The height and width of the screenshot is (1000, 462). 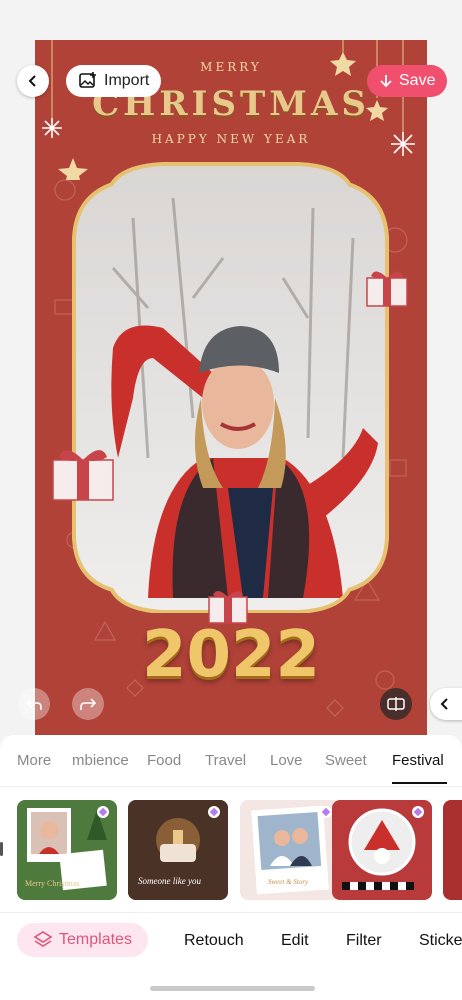 I want to click on nav-templates-label: Templates, so click(x=95, y=939).